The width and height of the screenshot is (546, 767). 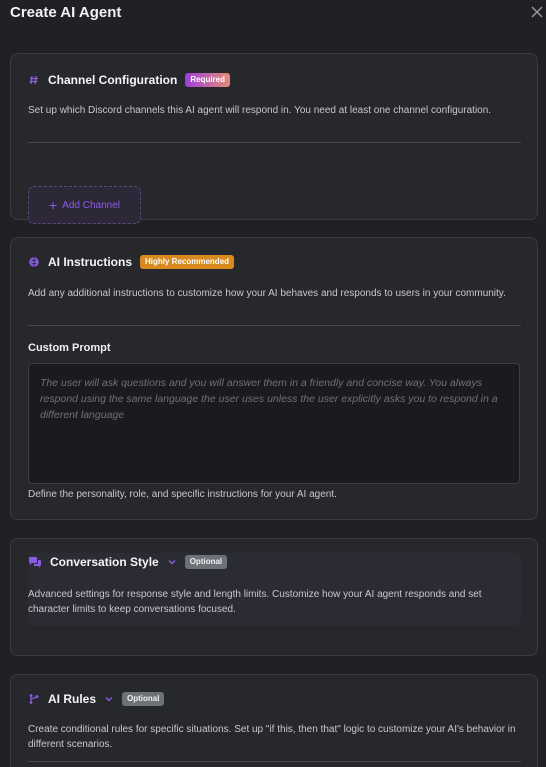 I want to click on plus-icon: +, so click(x=53, y=205).